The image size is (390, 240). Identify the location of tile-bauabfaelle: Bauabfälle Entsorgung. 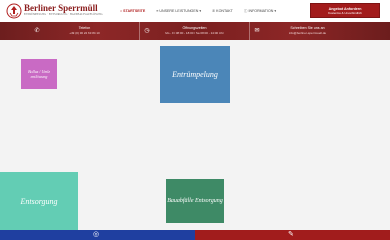
(195, 201).